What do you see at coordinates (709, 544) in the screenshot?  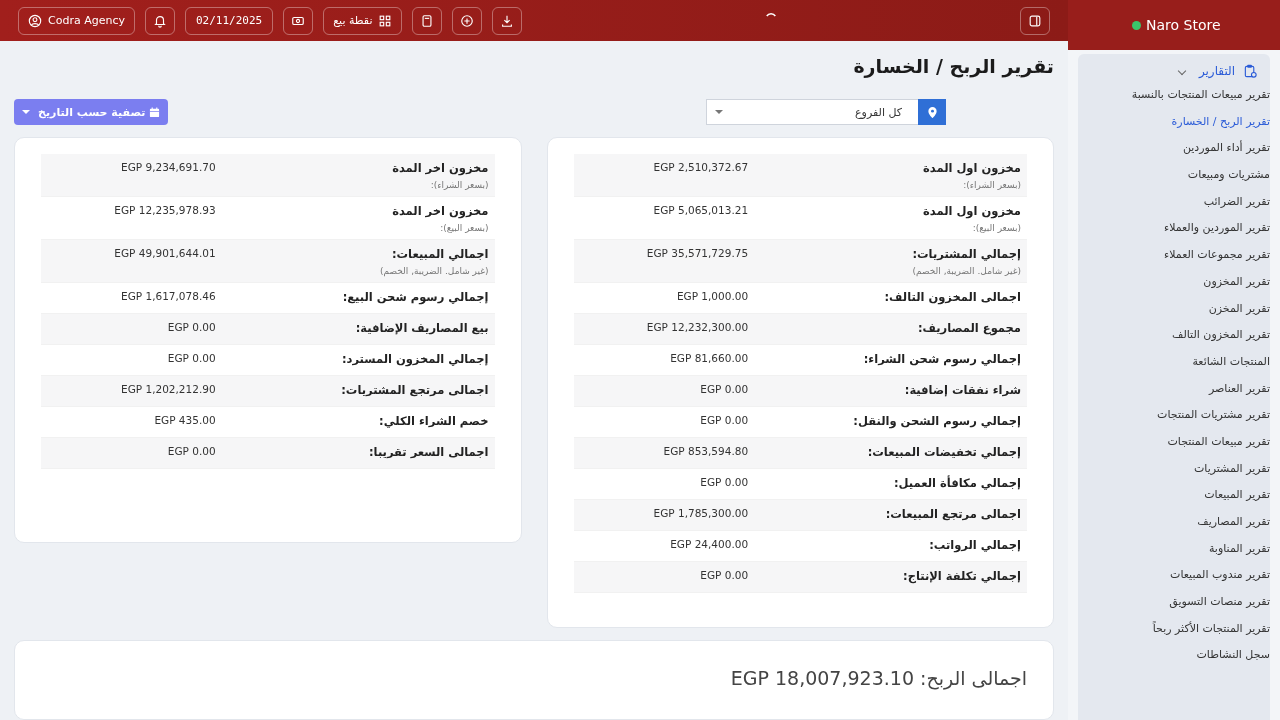 I see `row-value: EGP 24,400.00` at bounding box center [709, 544].